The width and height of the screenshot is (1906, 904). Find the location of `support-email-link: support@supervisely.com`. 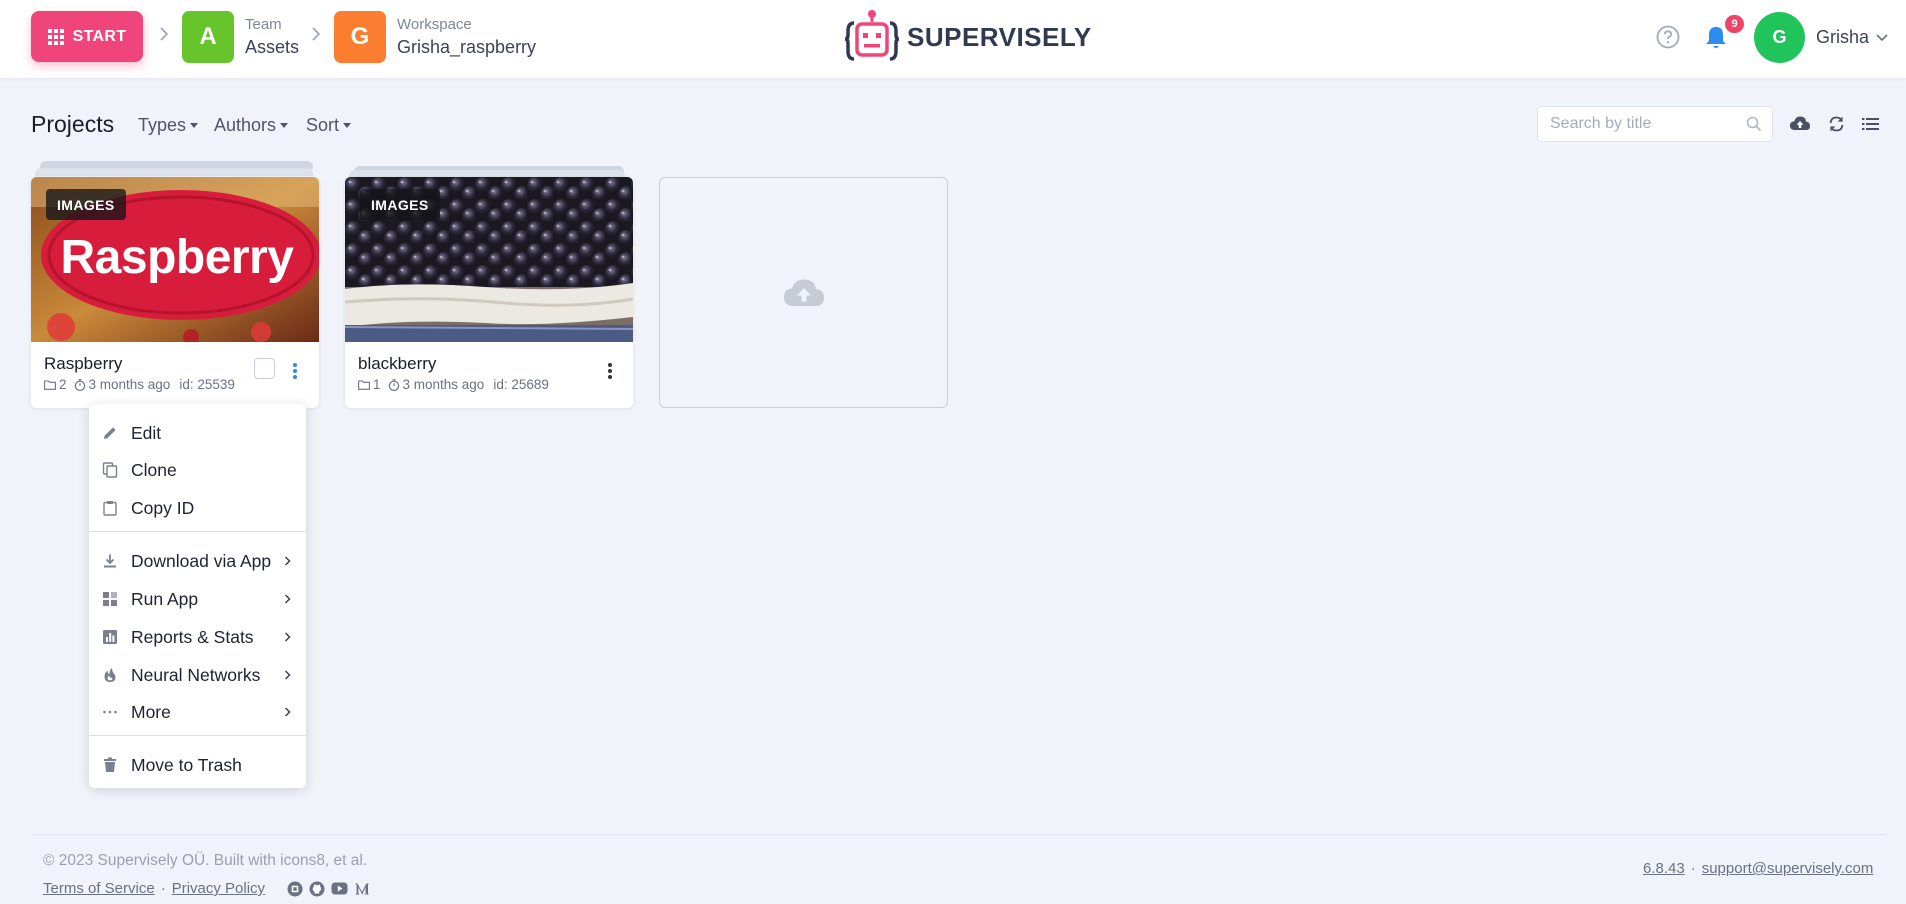

support-email-link: support@supervisely.com is located at coordinates (1788, 868).